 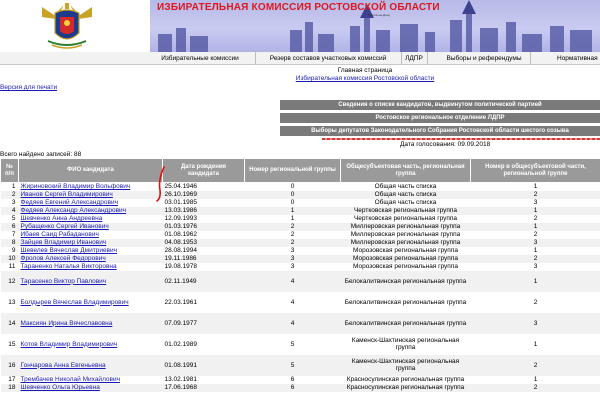 What do you see at coordinates (69, 250) in the screenshot?
I see `candidate-link: Шевелев Вячеслав Дмитриевич` at bounding box center [69, 250].